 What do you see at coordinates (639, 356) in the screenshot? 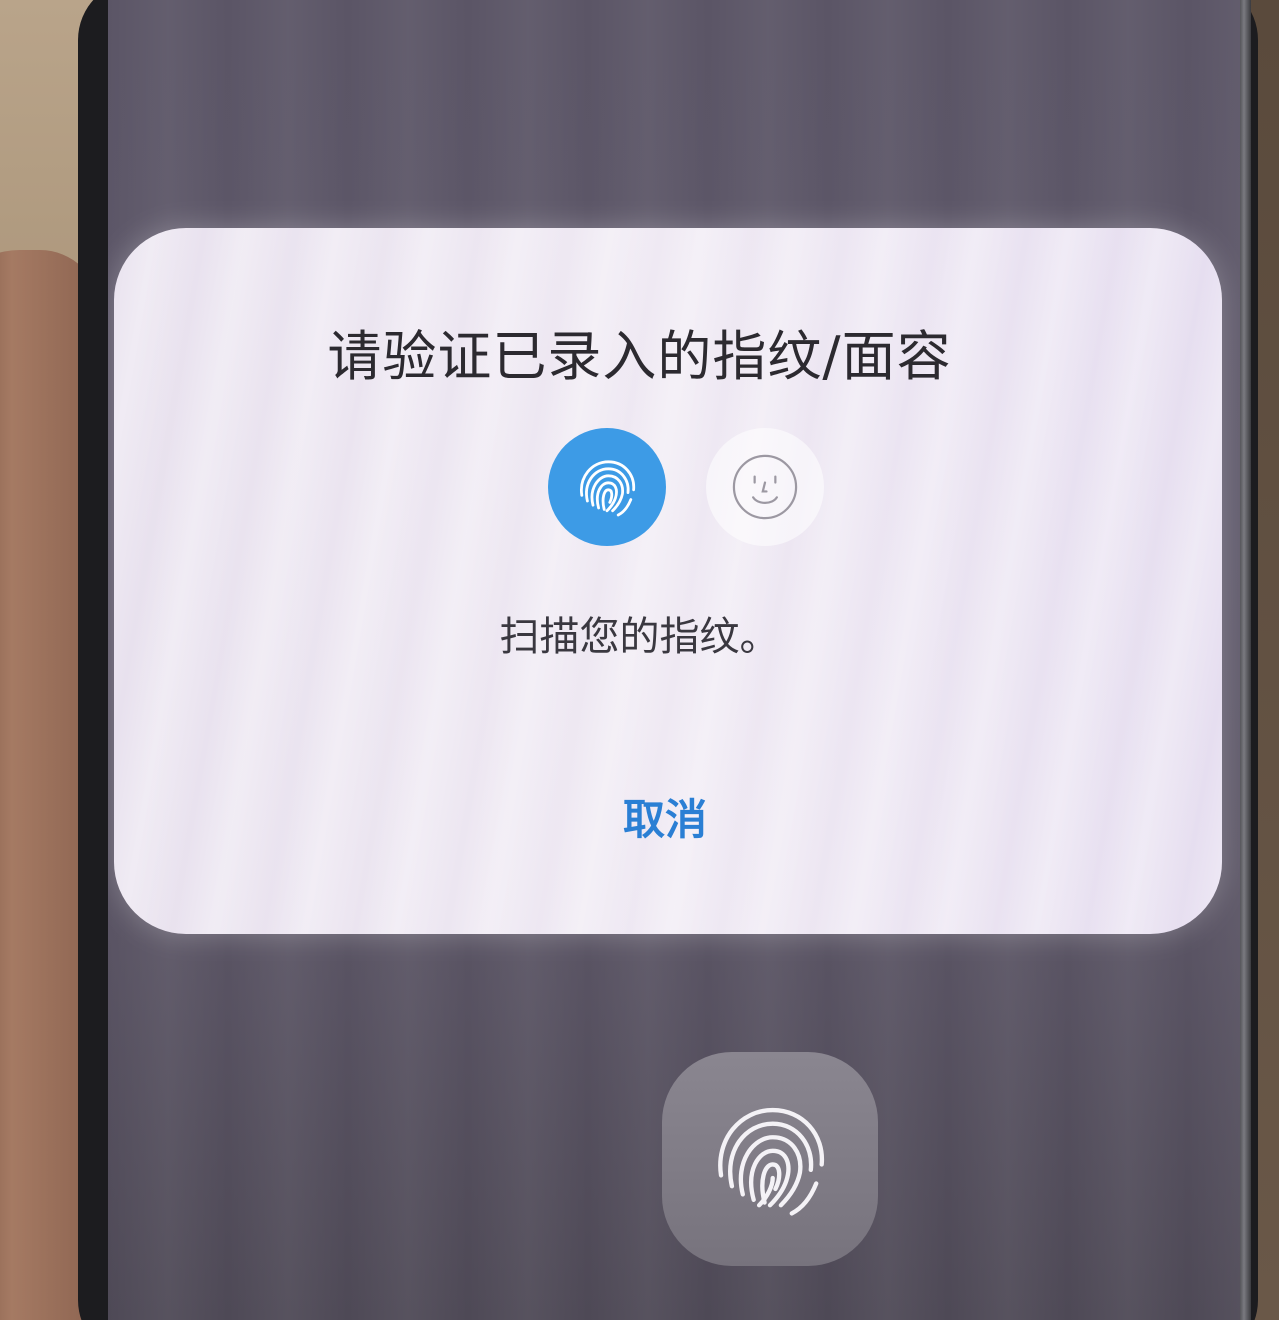
I see `dialog-title: 请验证已录入的指纹/面容` at bounding box center [639, 356].